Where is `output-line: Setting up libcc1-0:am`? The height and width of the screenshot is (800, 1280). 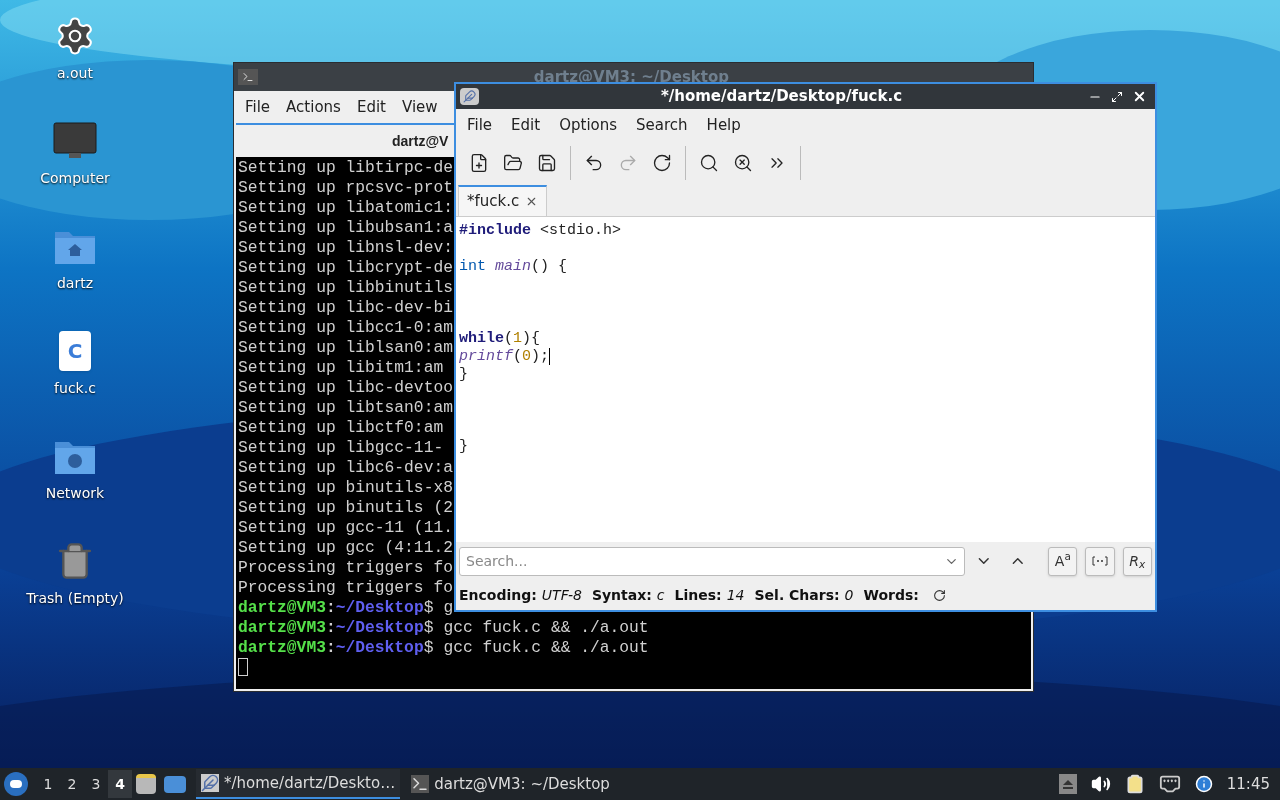 output-line: Setting up libcc1-0:am is located at coordinates (345, 328).